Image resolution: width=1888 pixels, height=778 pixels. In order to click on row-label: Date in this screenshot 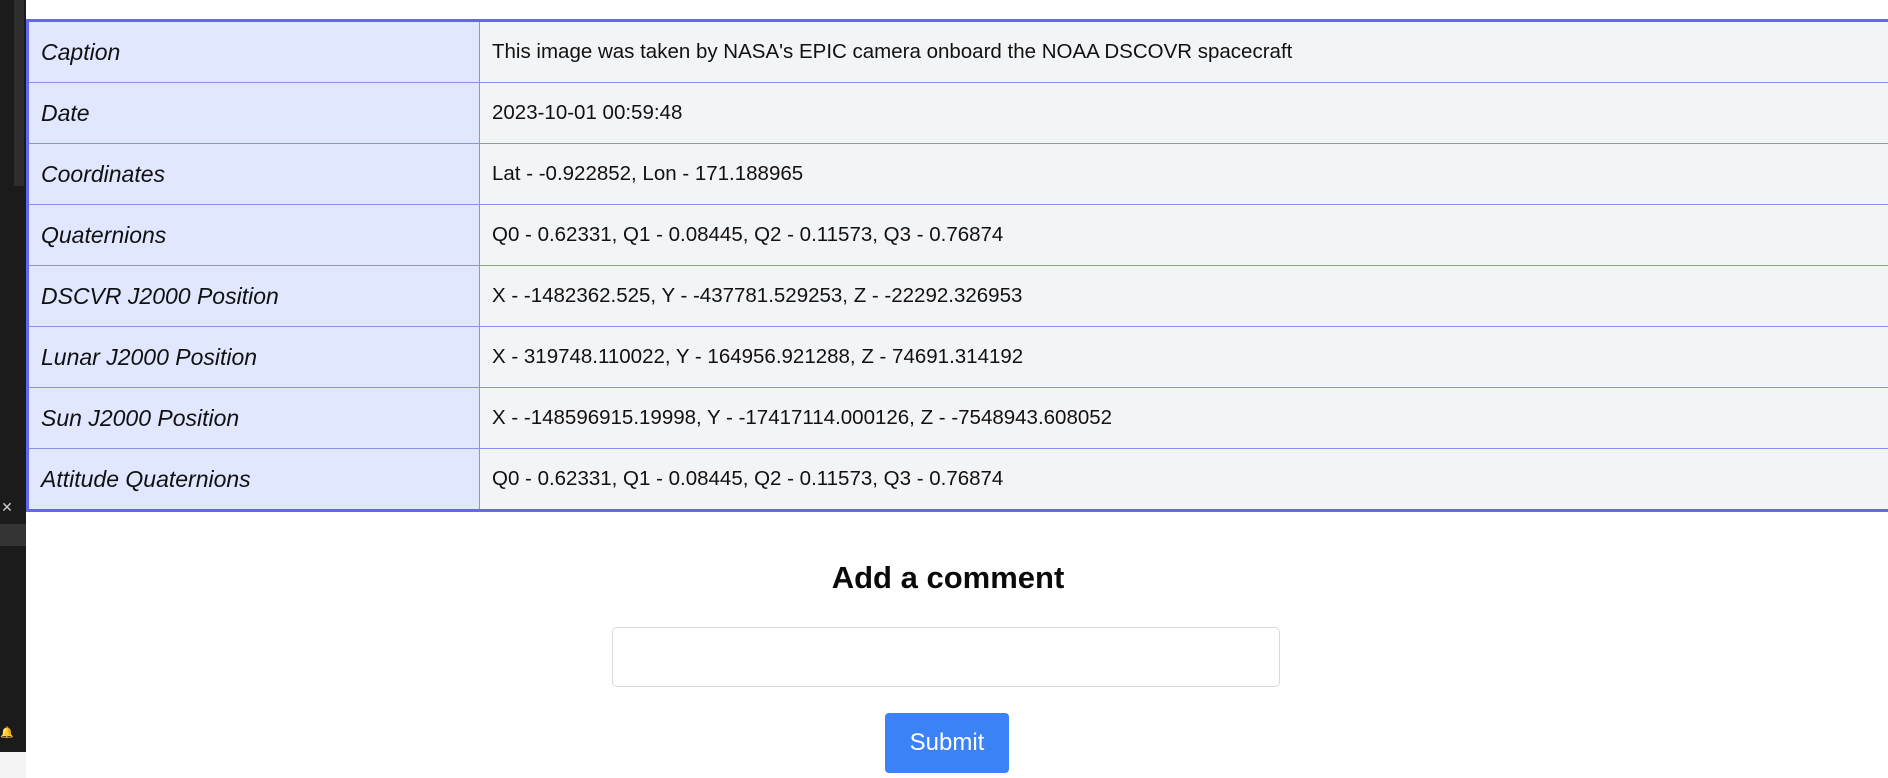, I will do `click(253, 113)`.